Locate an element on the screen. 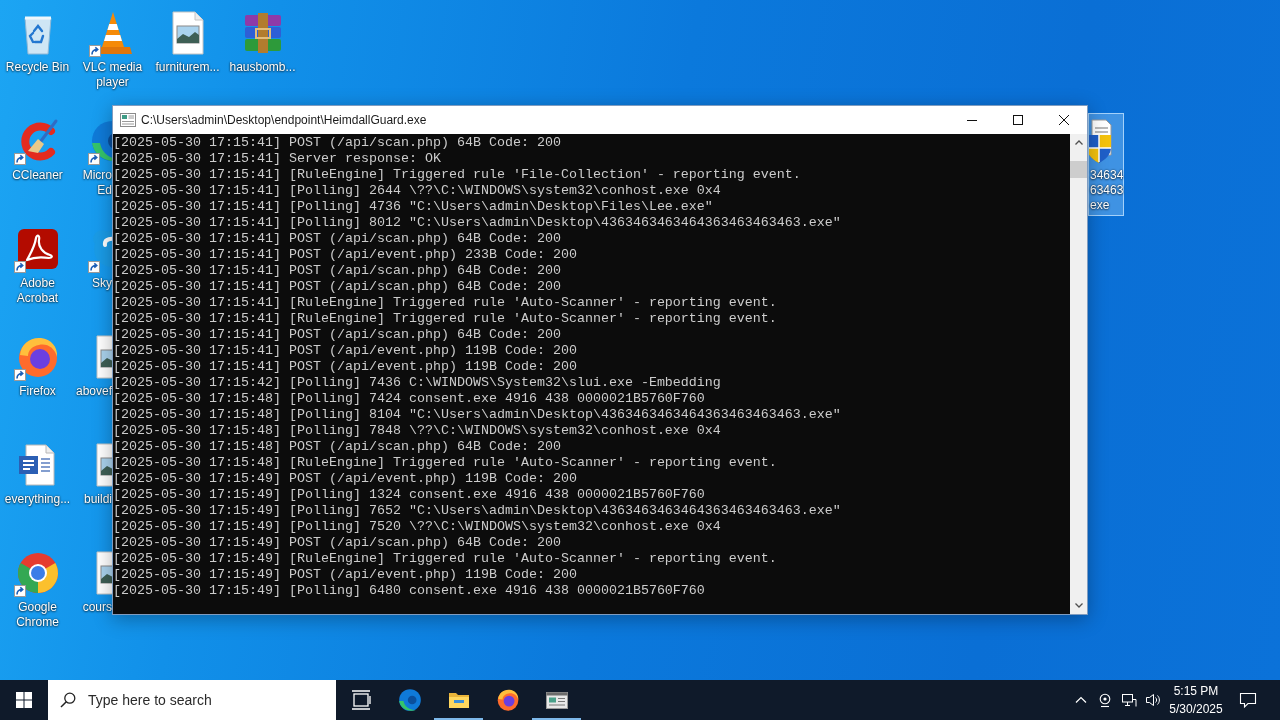  chevron-up-icon is located at coordinates (1078, 142).